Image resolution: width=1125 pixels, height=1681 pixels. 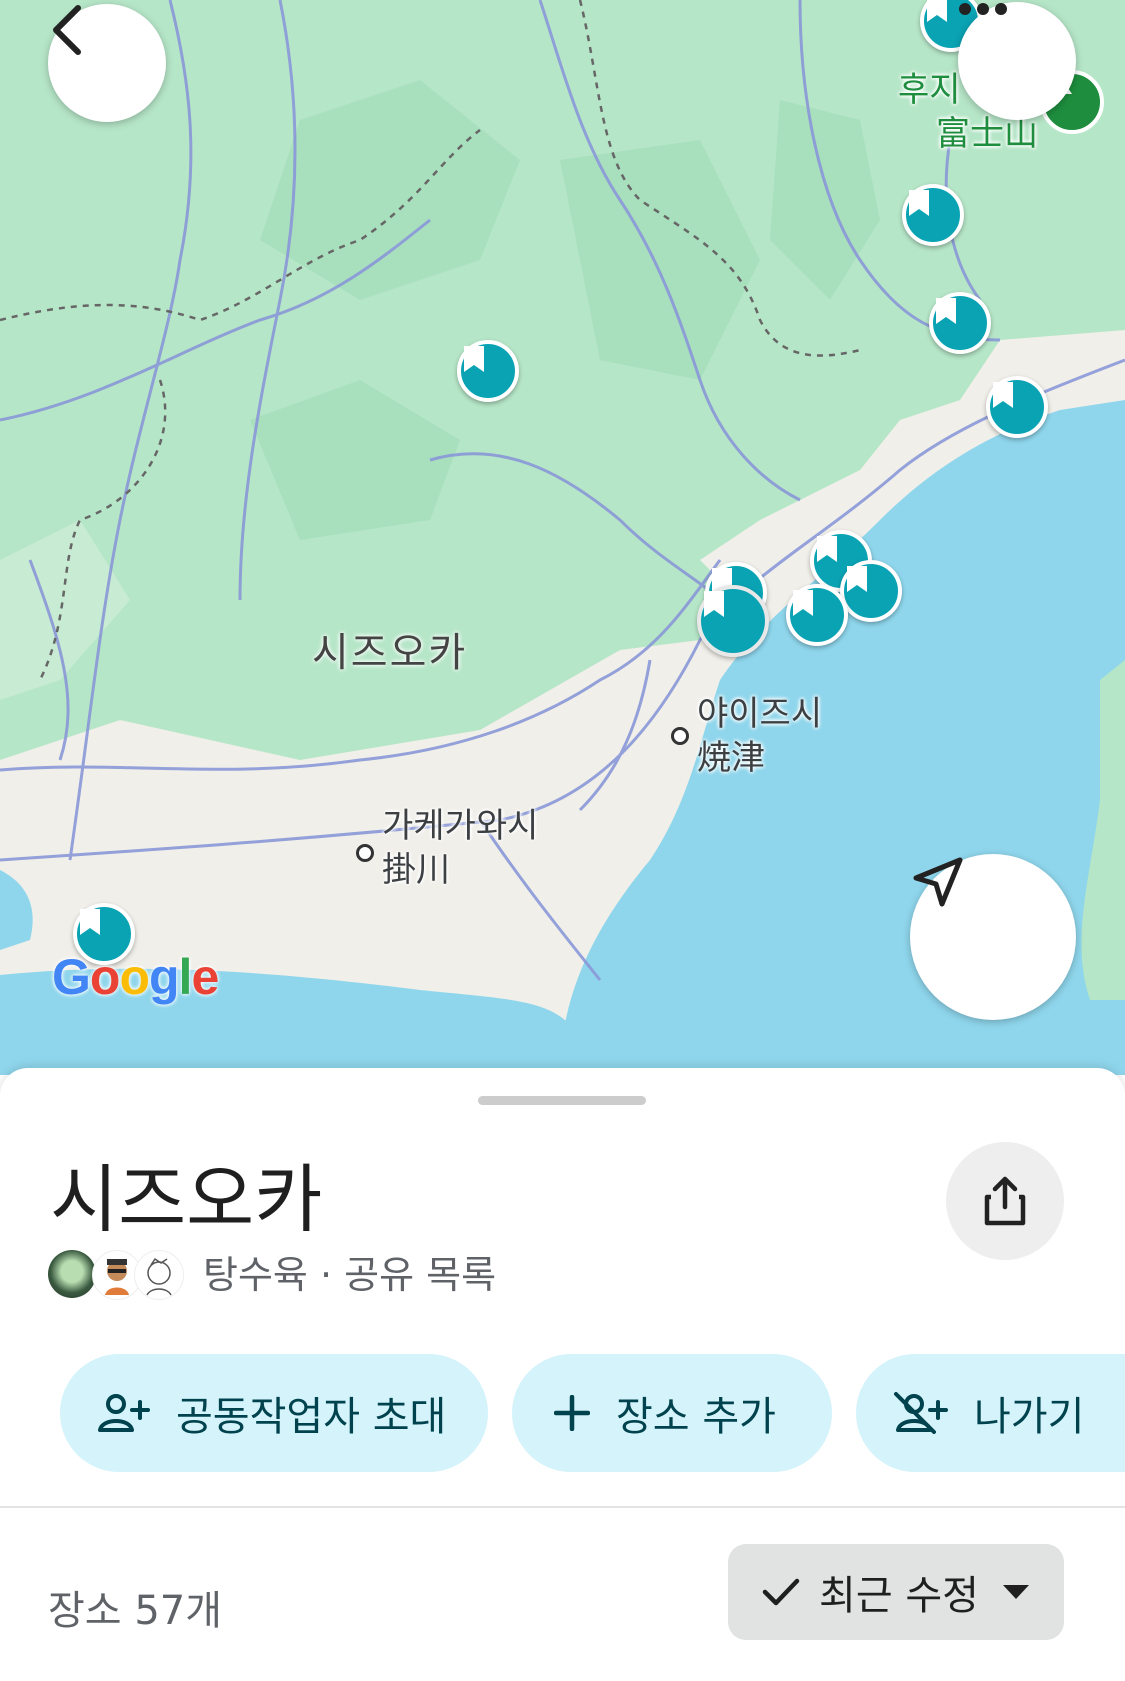 What do you see at coordinates (365, 853) in the screenshot?
I see `city-marker-kakegawa` at bounding box center [365, 853].